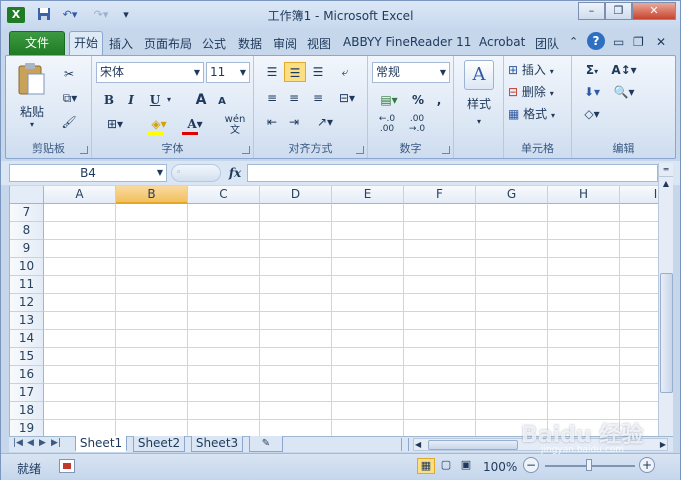 The height and width of the screenshot is (480, 681). I want to click on autosum-button: Σ▾, so click(592, 70).